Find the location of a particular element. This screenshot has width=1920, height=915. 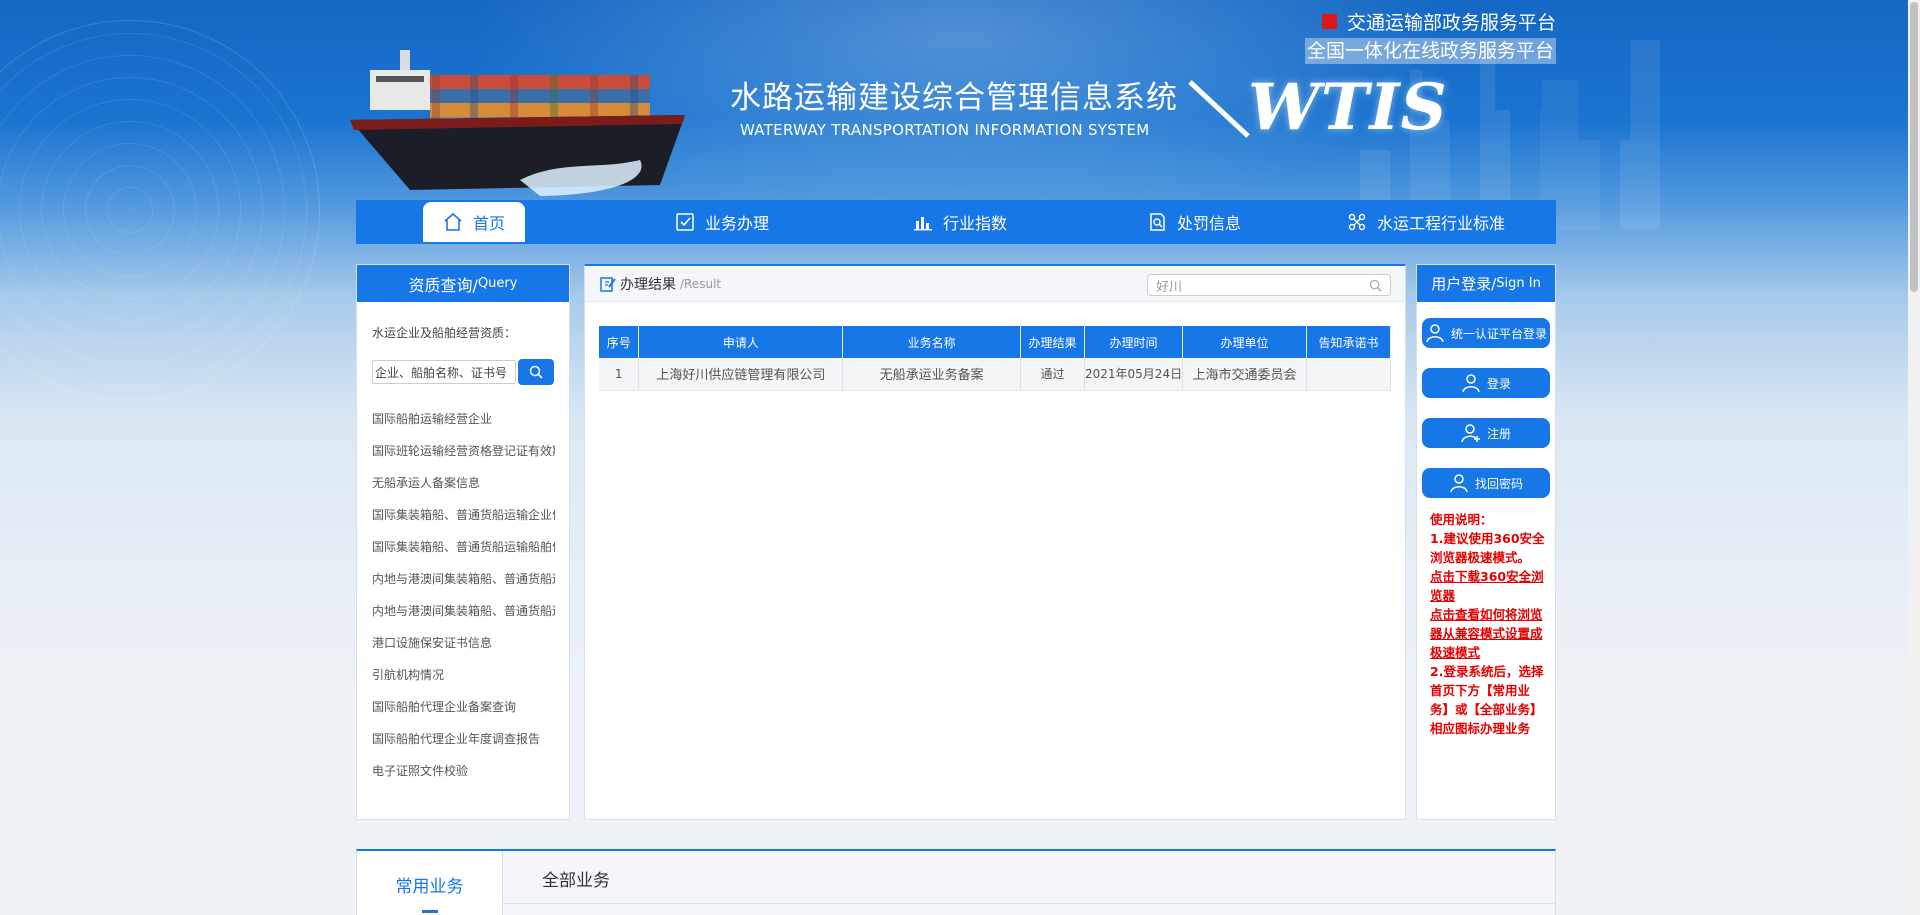

query-link: 引航机构情况 is located at coordinates (456, 675).